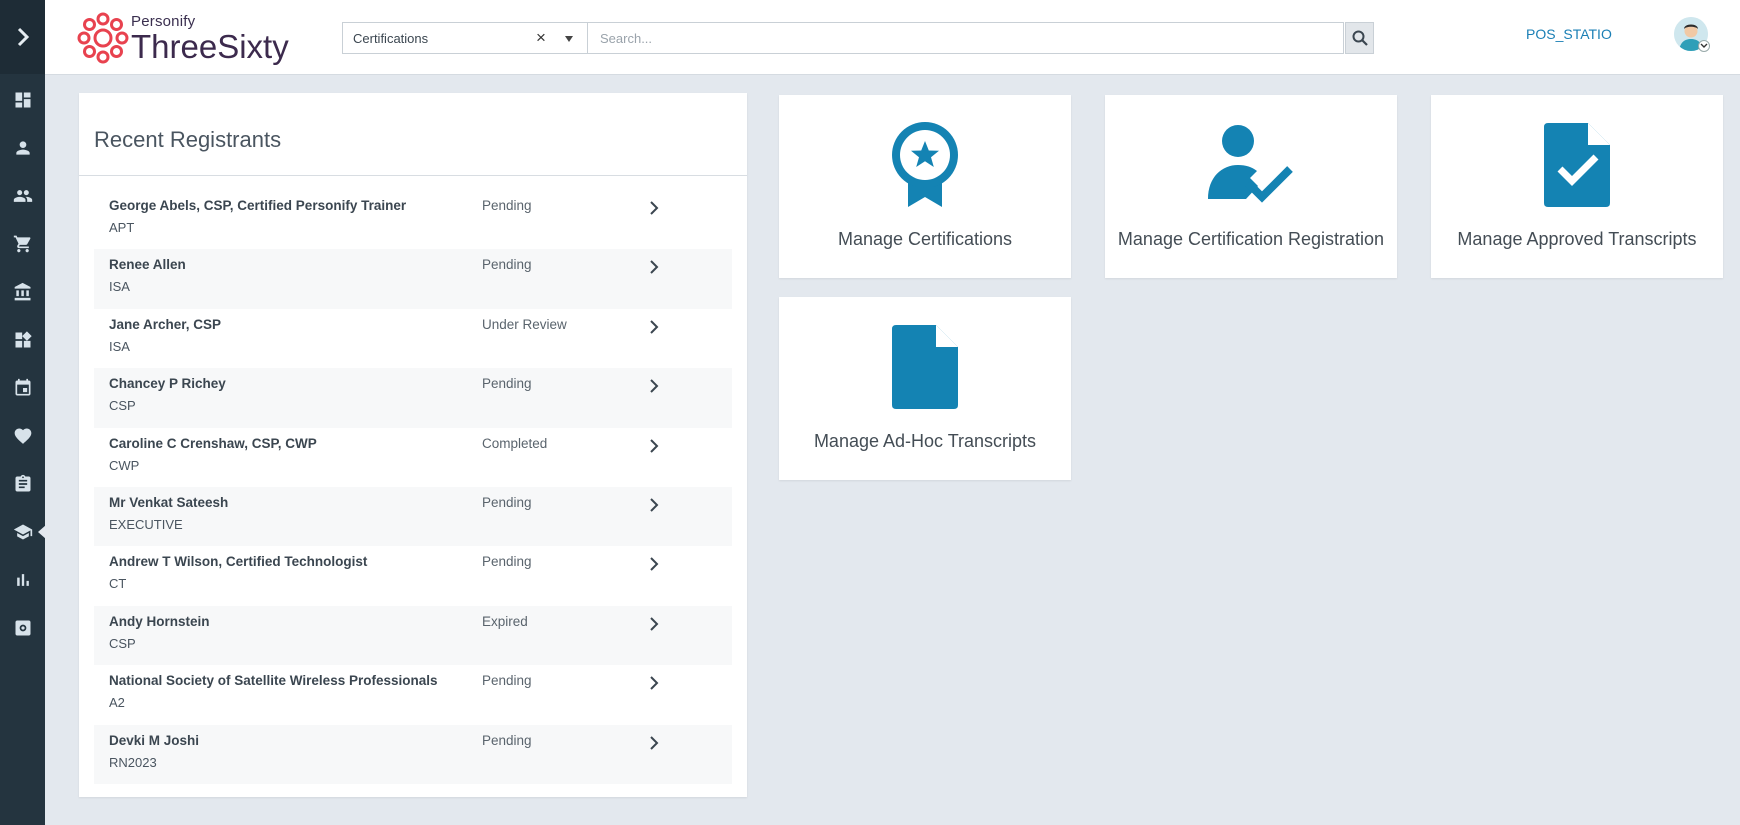 This screenshot has height=825, width=1740. I want to click on nav-widgets, so click(22, 340).